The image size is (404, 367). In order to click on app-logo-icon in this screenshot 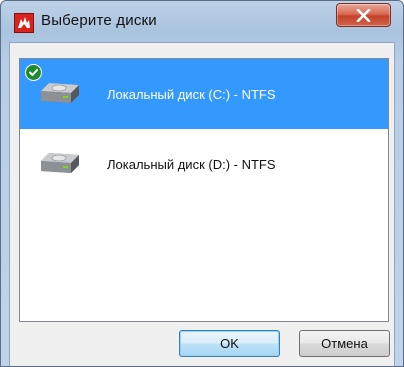, I will do `click(24, 23)`.